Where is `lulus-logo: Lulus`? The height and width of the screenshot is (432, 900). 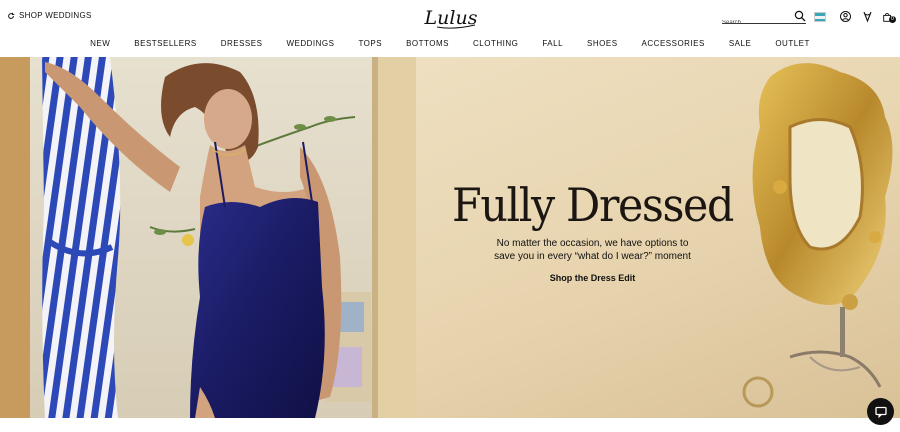
lulus-logo: Lulus is located at coordinates (451, 18).